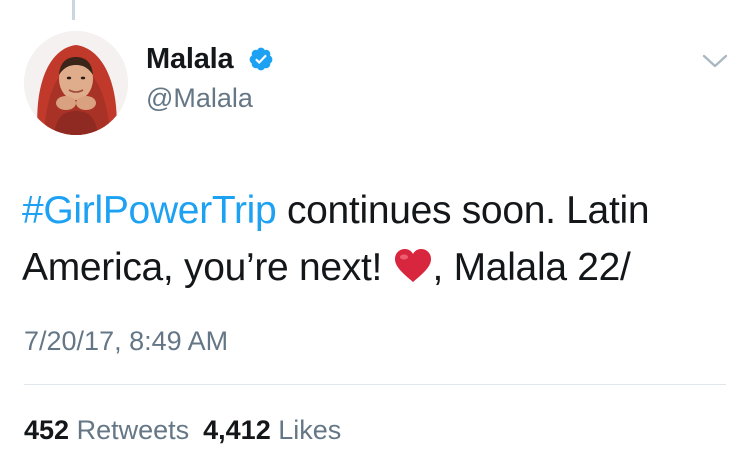  I want to click on thread-line, so click(73, 10).